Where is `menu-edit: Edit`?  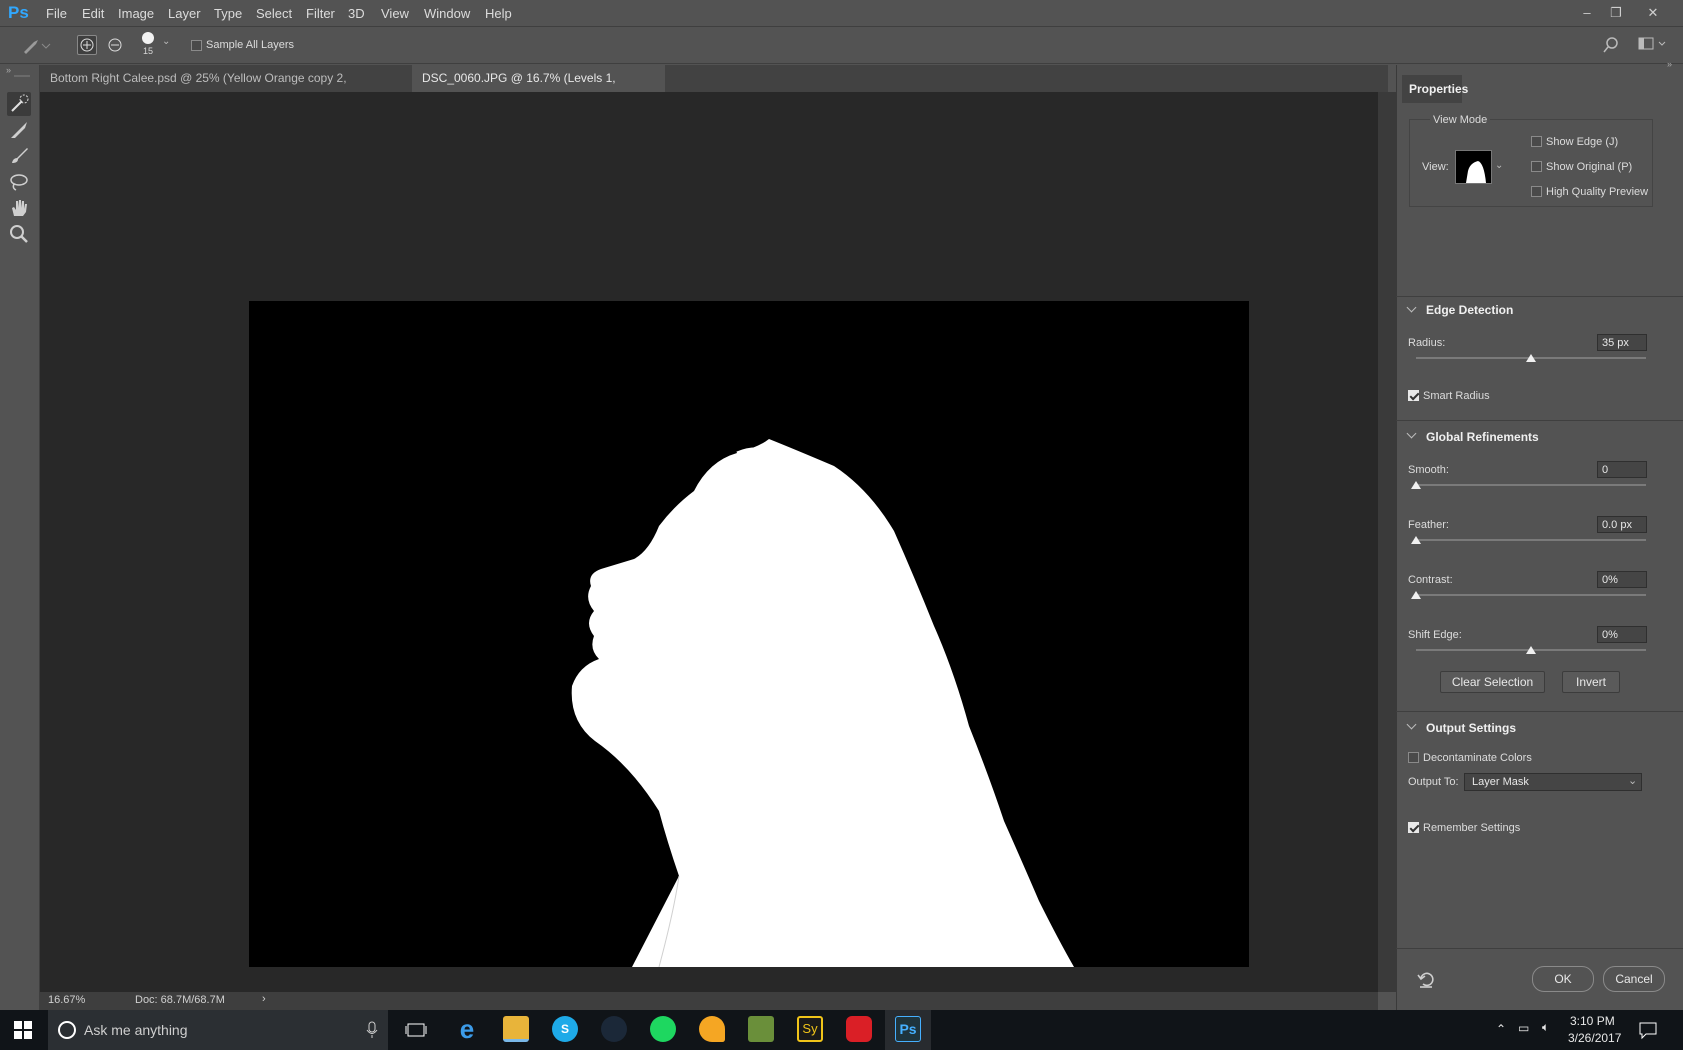 menu-edit: Edit is located at coordinates (93, 13).